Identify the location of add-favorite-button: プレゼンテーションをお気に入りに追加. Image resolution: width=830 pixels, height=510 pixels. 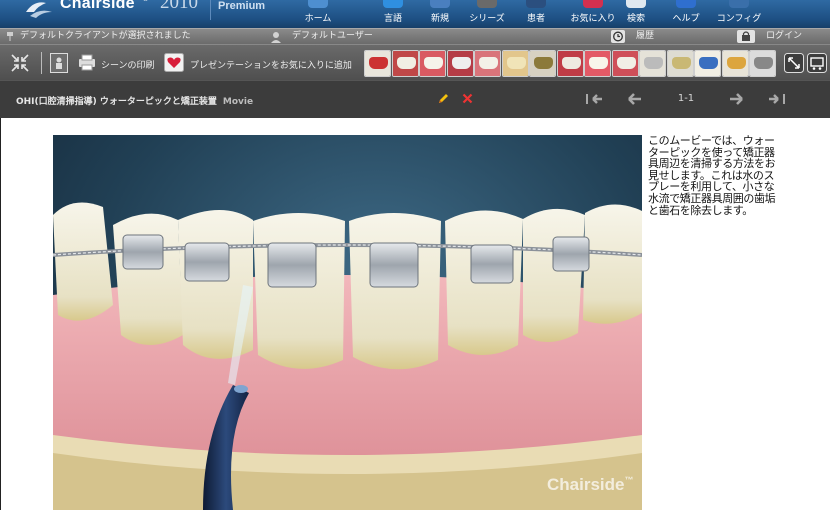
(271, 64).